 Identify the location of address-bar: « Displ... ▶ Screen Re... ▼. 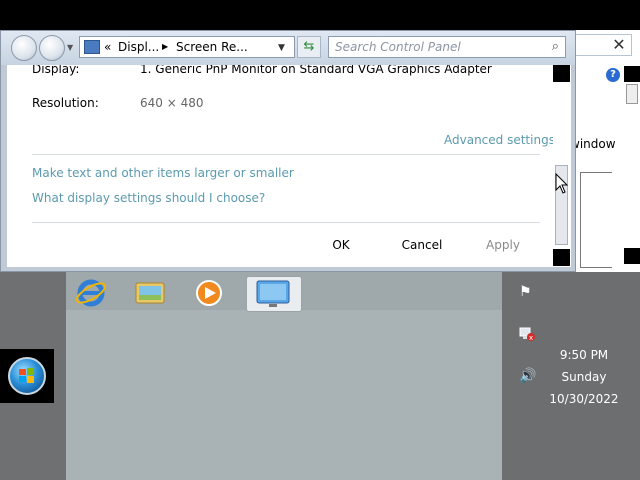
(187, 47).